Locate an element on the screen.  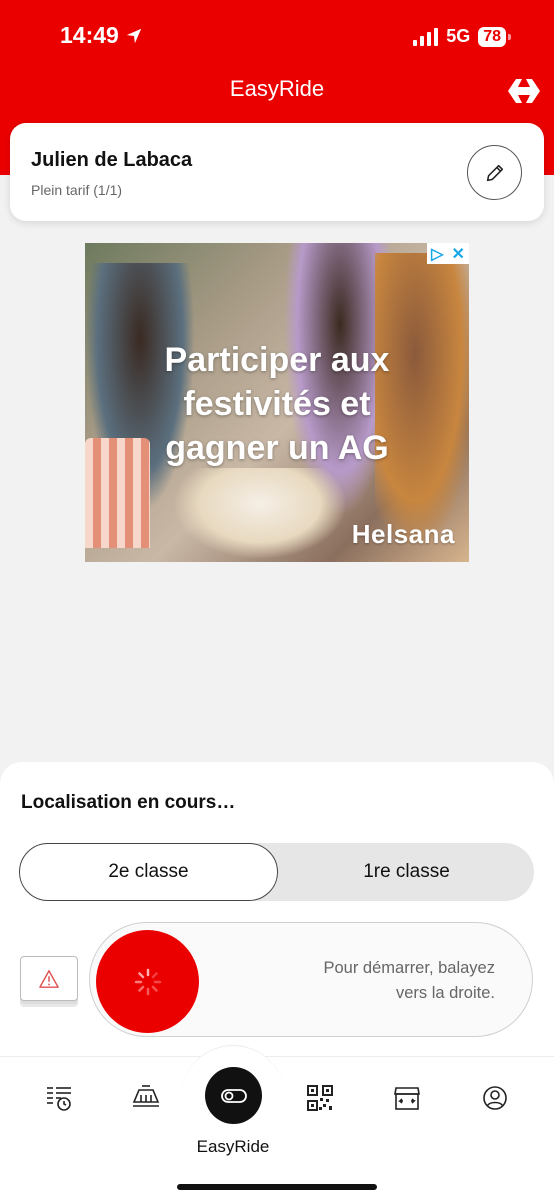
profile-tariff: Plein tarif (1/1) is located at coordinates (77, 190).